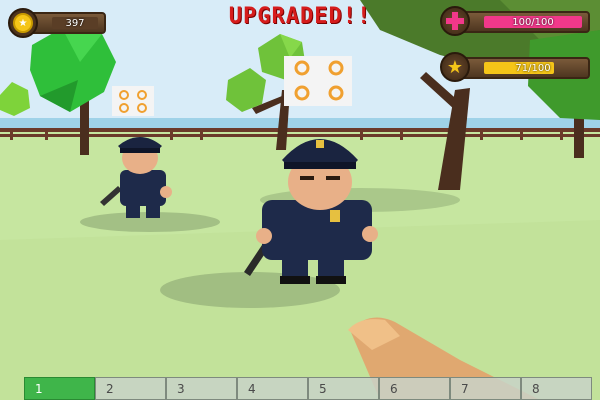 The image size is (600, 400). What do you see at coordinates (455, 67) in the screenshot?
I see `star-icon: ★` at bounding box center [455, 67].